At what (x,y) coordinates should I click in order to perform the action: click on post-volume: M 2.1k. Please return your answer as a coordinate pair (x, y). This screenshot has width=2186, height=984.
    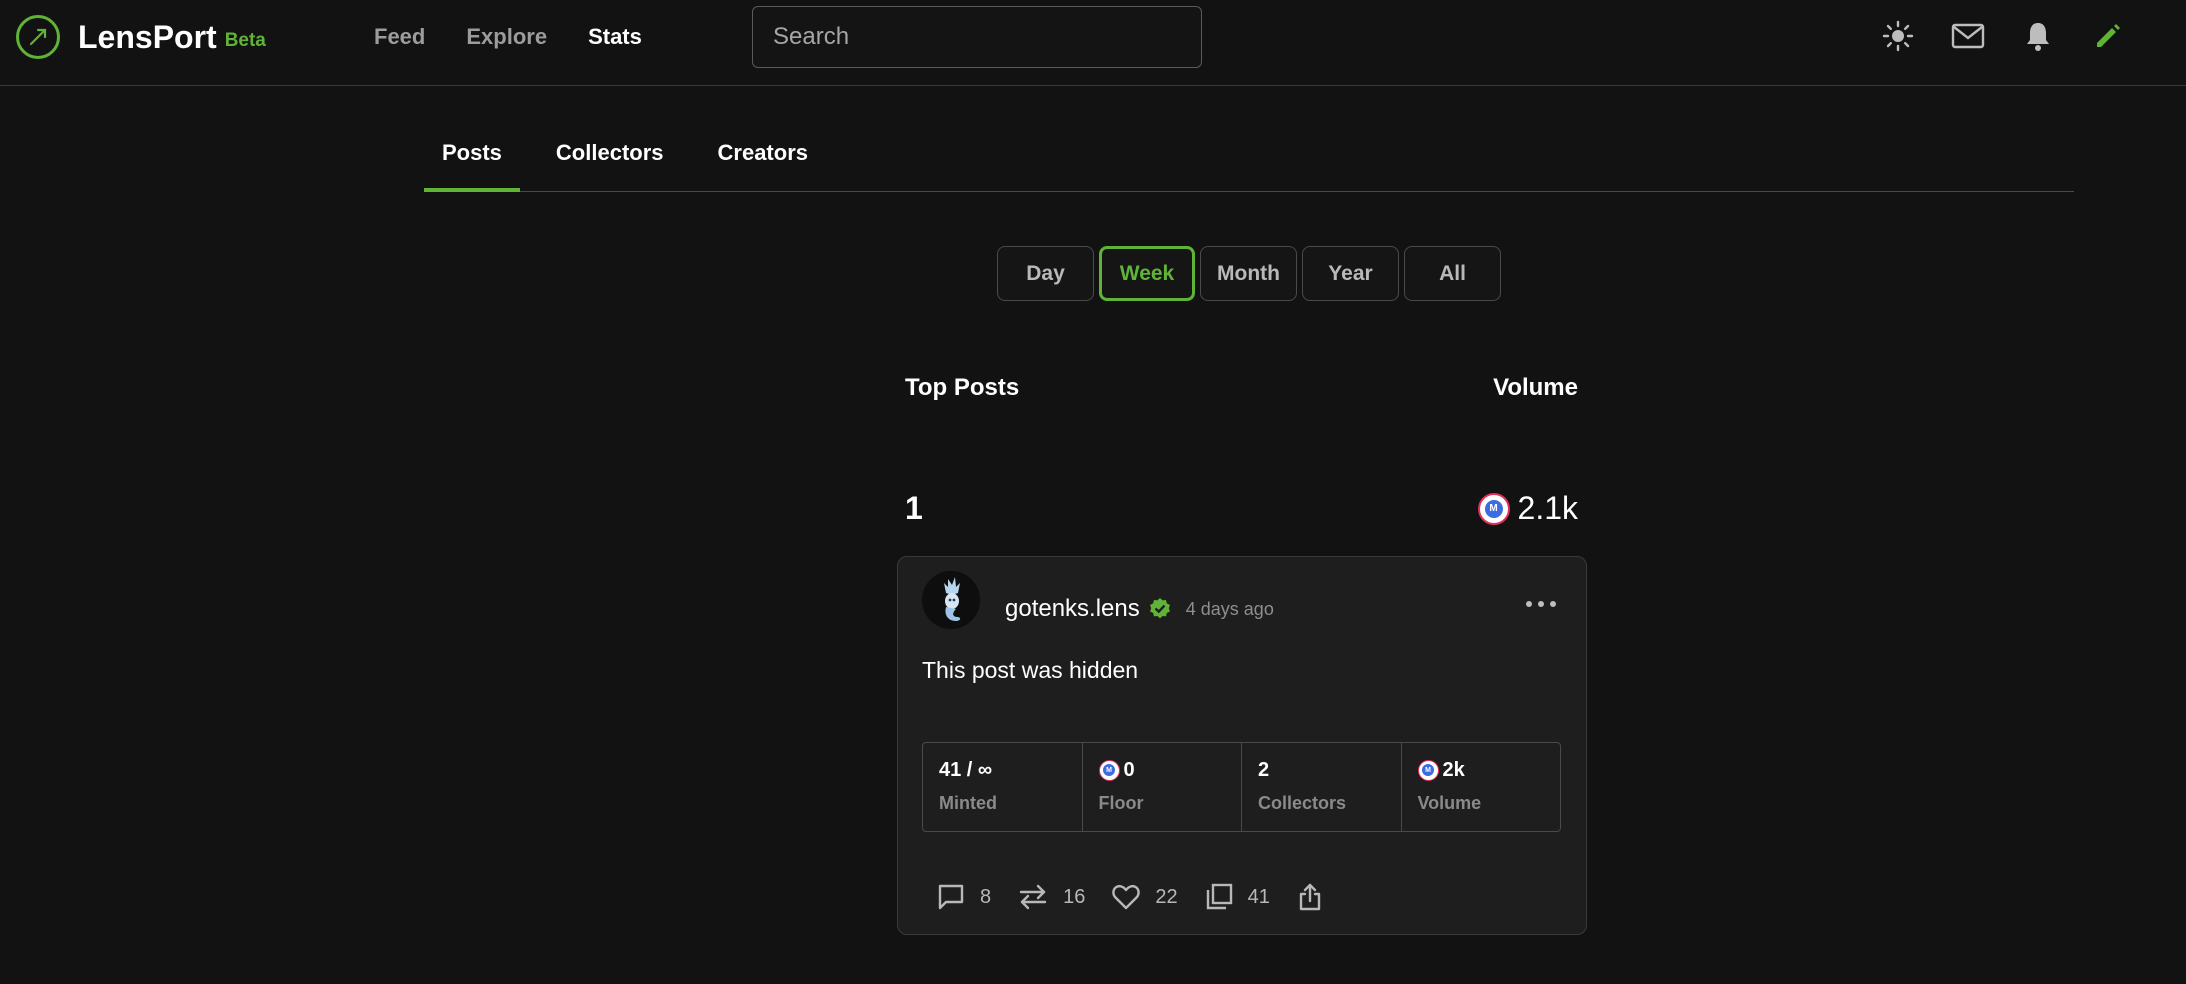
    Looking at the image, I should click on (1527, 508).